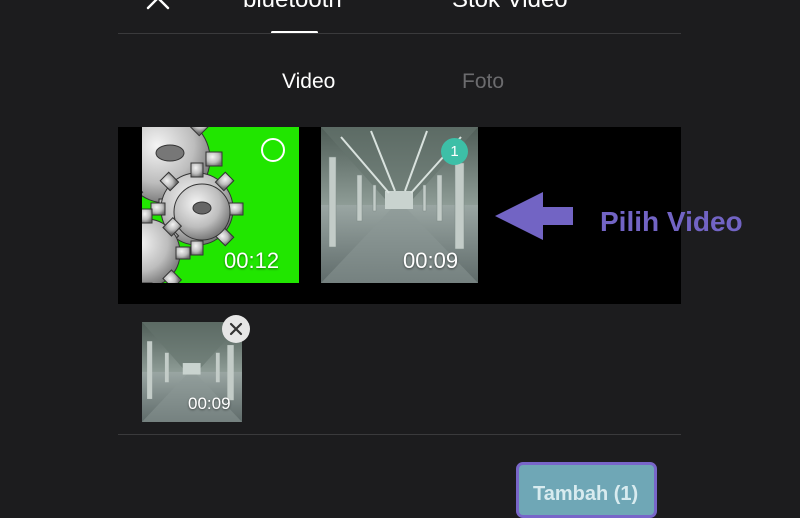 The image size is (800, 518). I want to click on annotation-label: Pilih Video, so click(671, 221).